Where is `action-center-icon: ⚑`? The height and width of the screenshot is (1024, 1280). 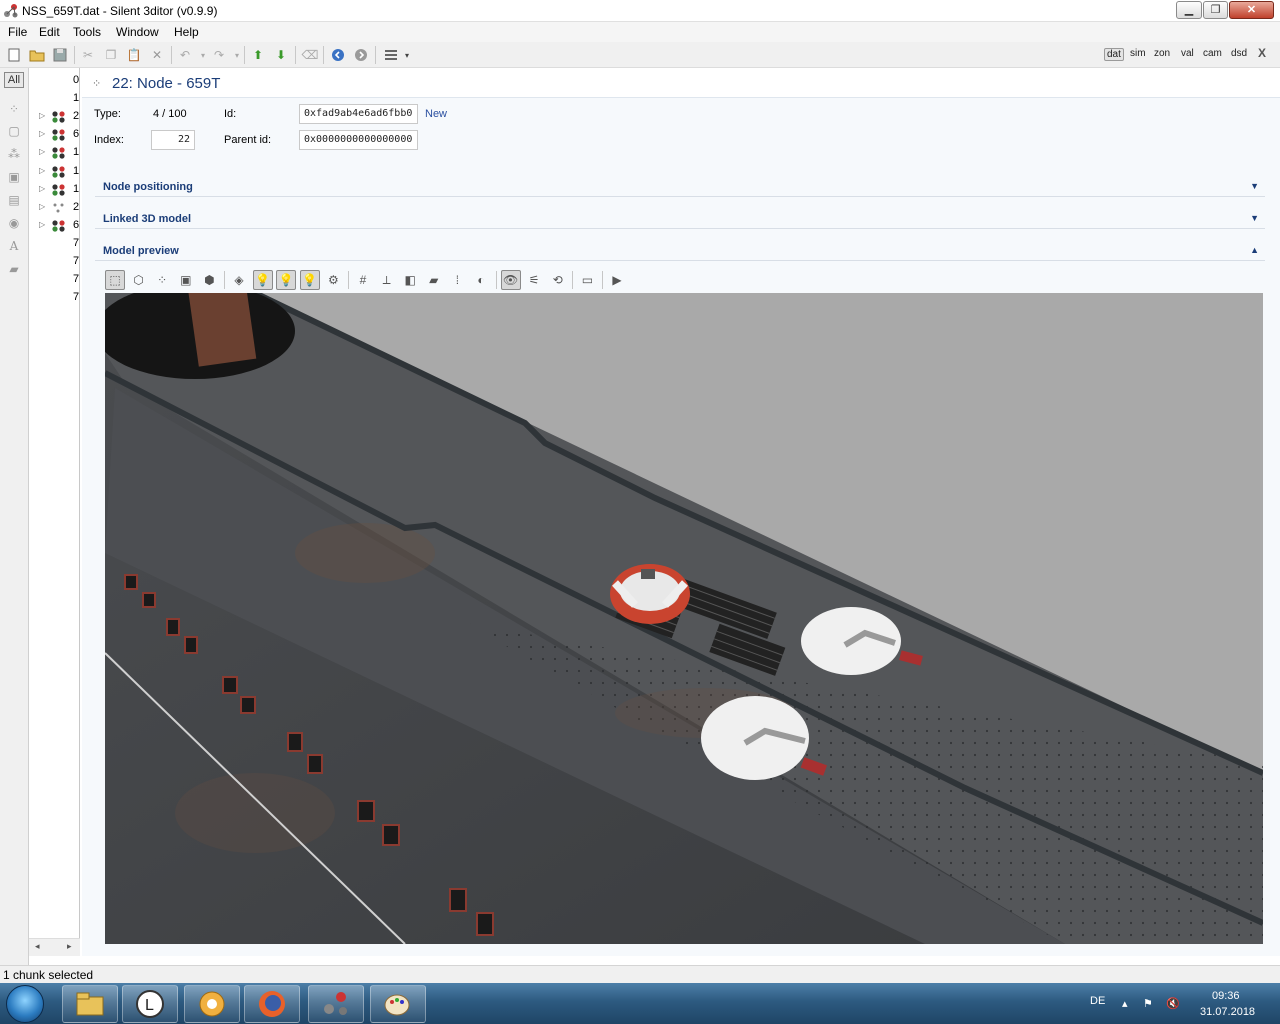
action-center-icon: ⚑ is located at coordinates (1148, 1003).